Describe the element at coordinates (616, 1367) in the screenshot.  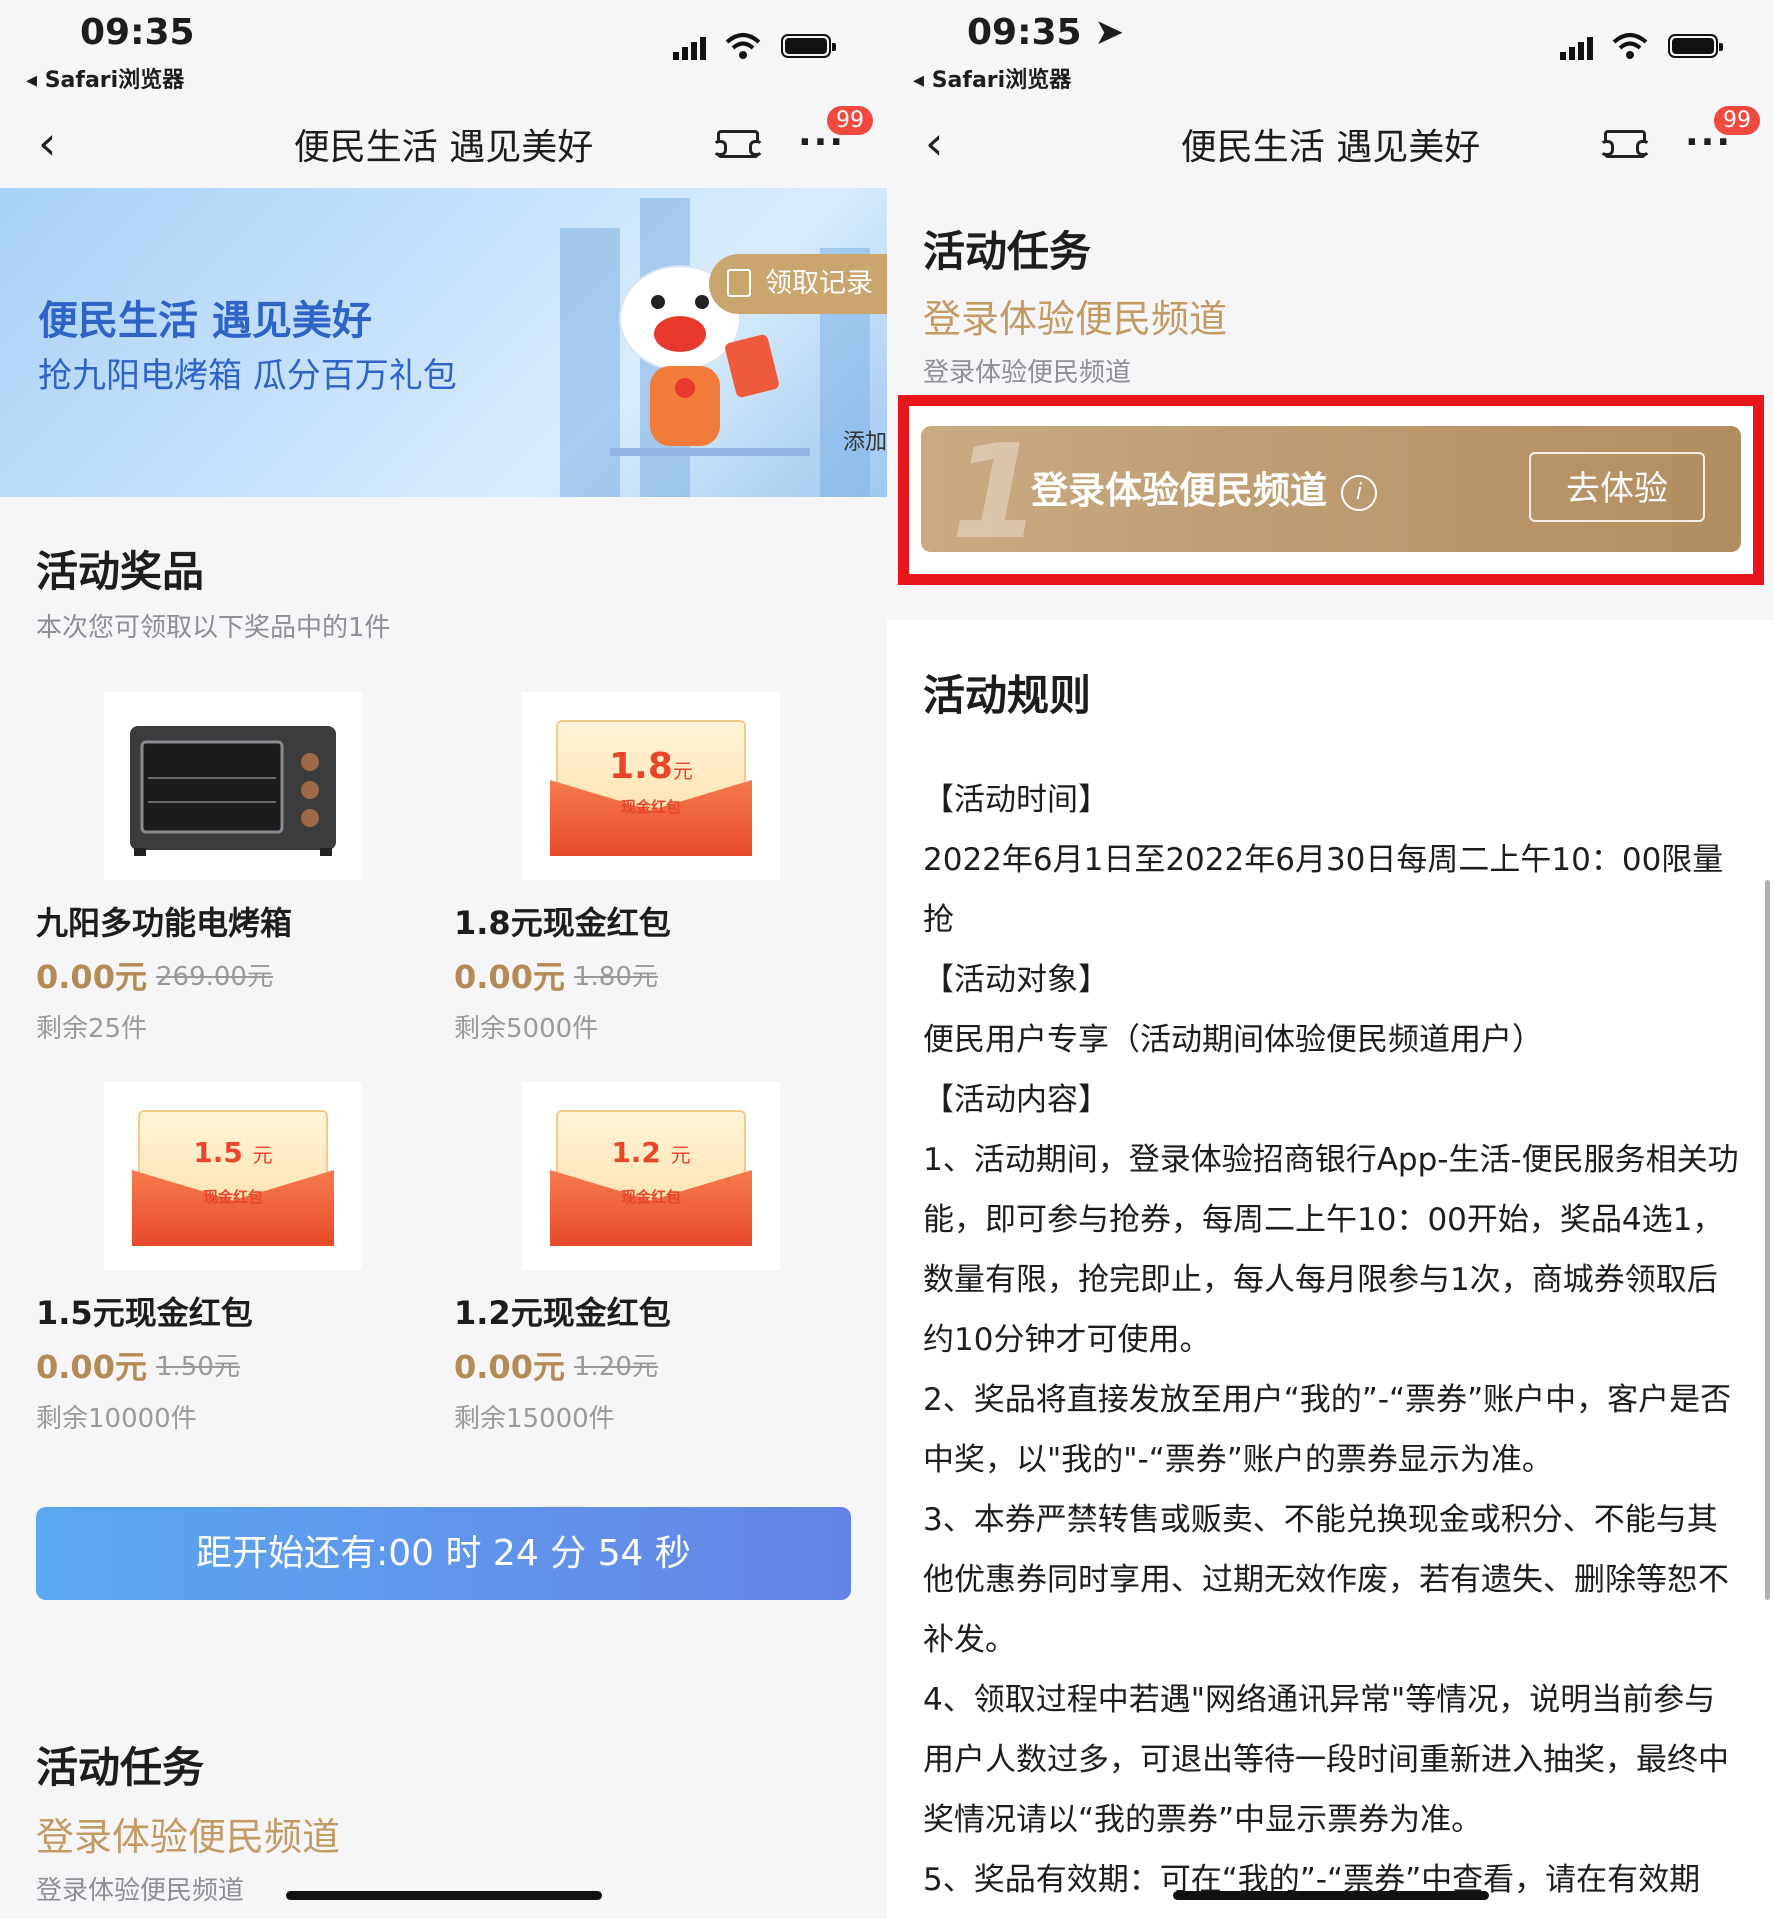
I see `prize-original-price: 1.20元` at that location.